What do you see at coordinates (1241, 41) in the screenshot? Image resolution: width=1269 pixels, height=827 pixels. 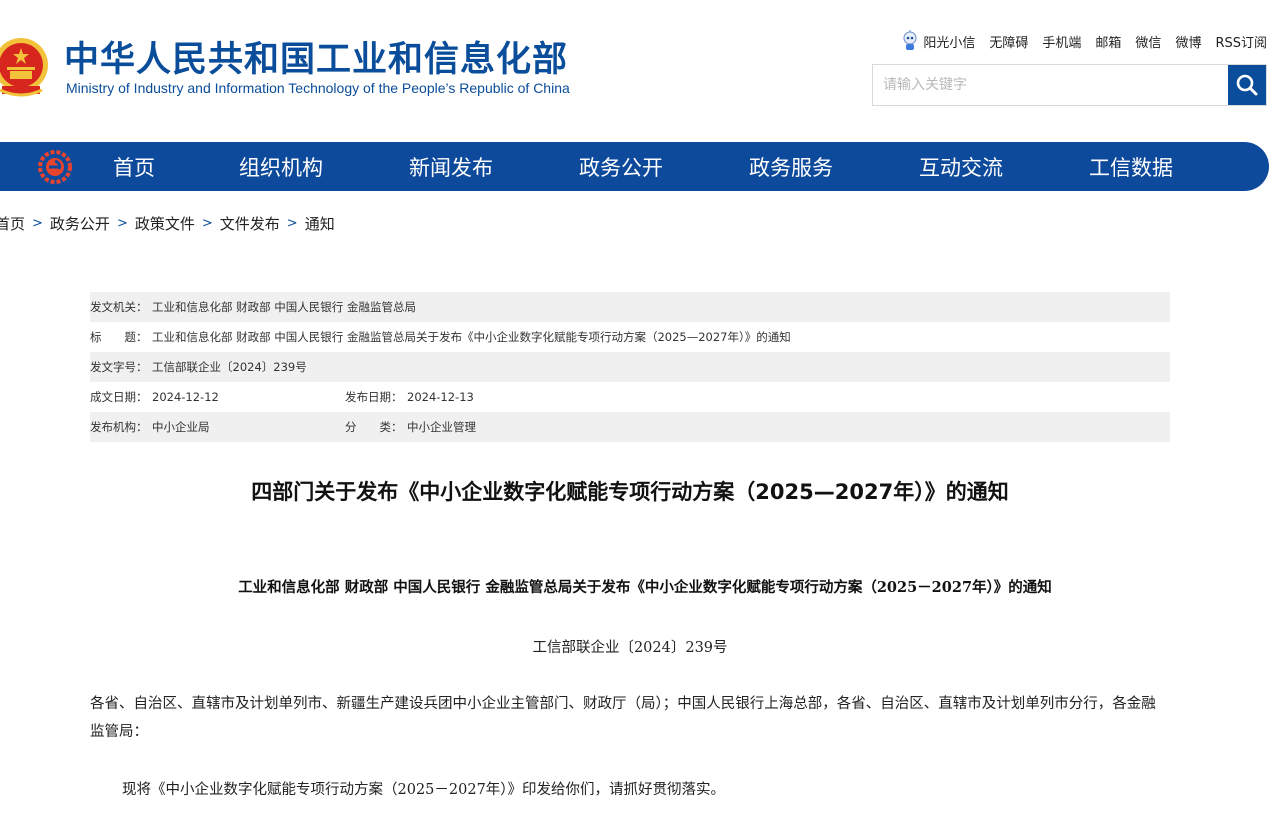 I see `top-link-rss: RSS订阅` at bounding box center [1241, 41].